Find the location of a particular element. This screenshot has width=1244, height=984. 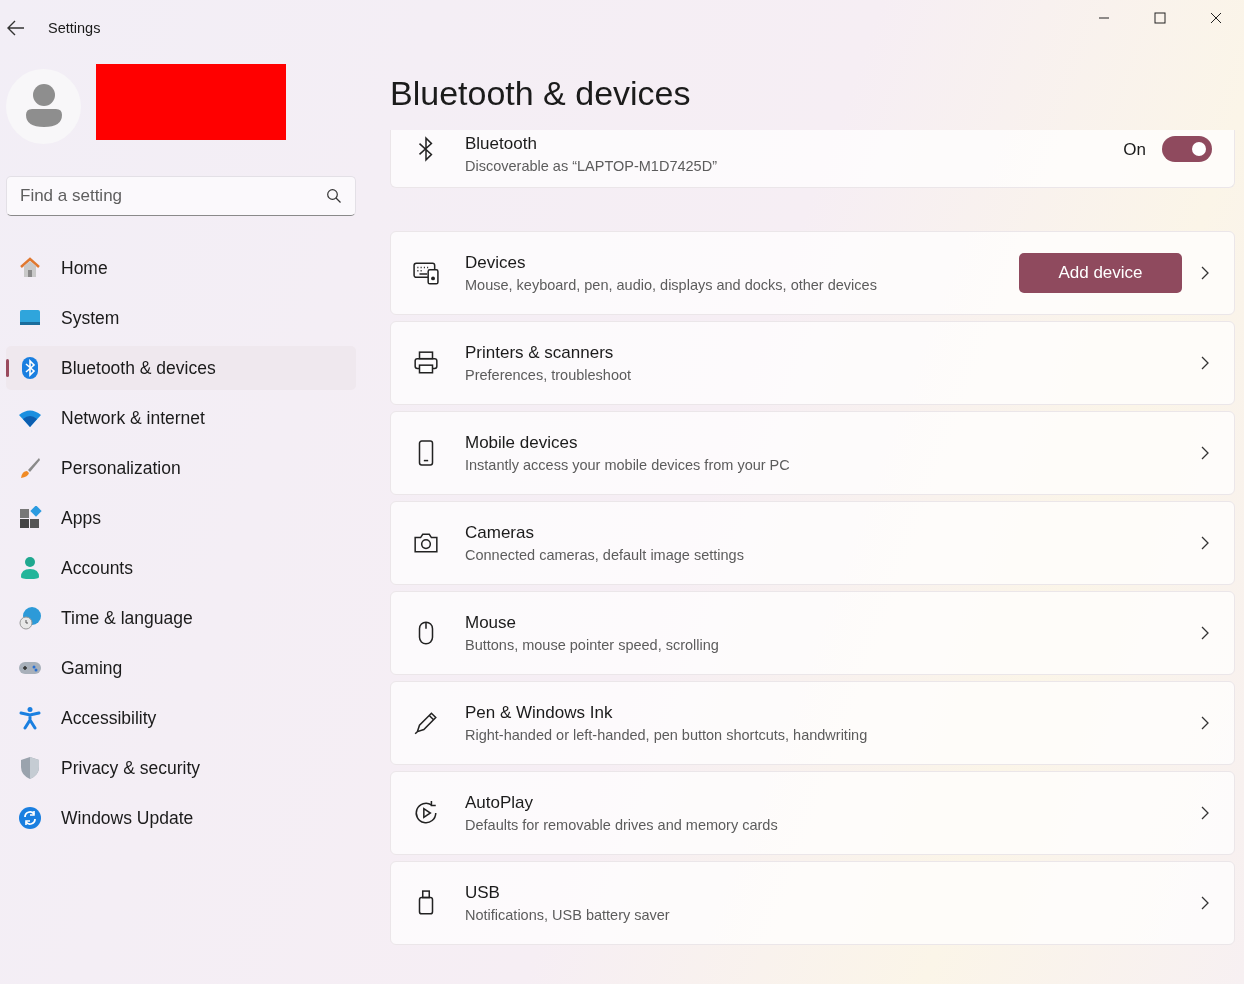

sync-icon is located at coordinates (30, 818).